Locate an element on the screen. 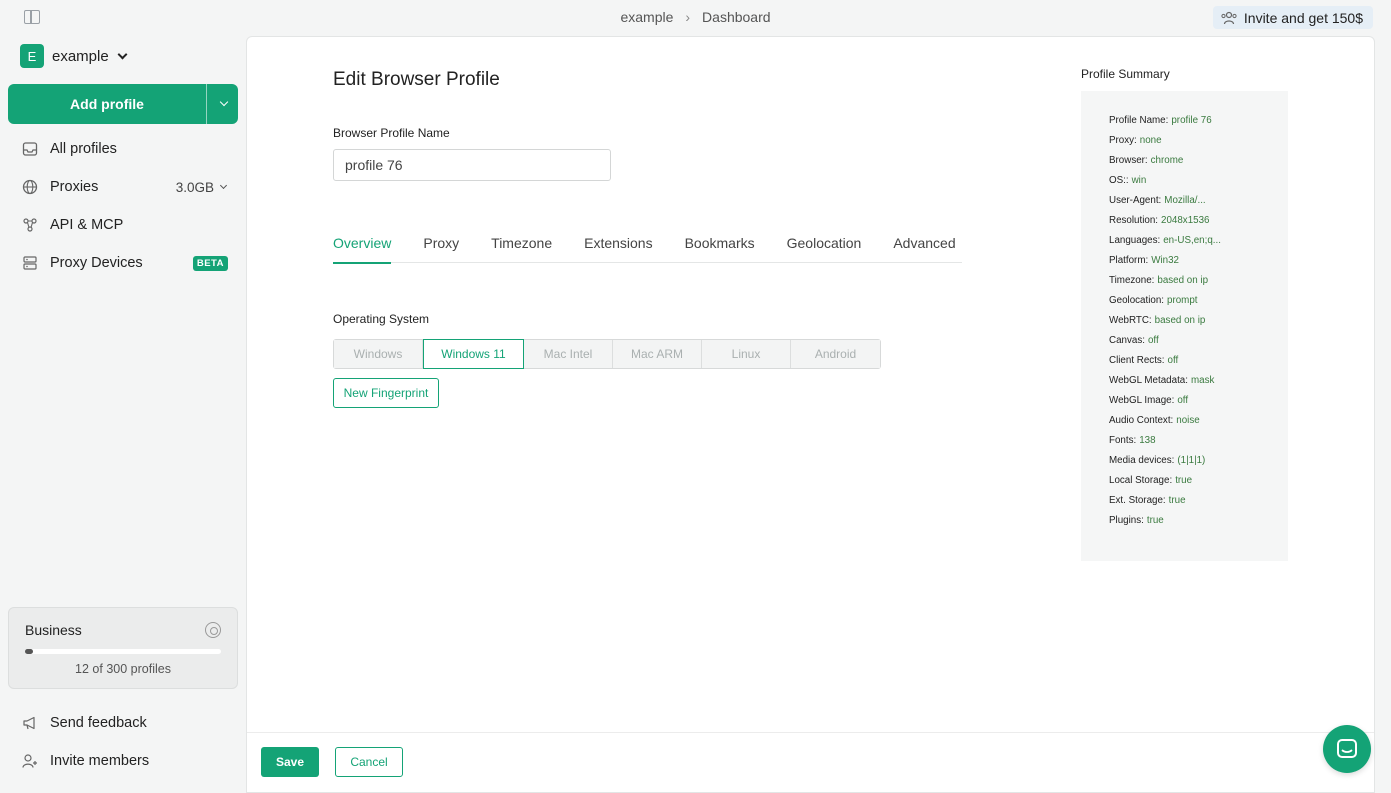  summary-key: Fonts: is located at coordinates (1123, 440).